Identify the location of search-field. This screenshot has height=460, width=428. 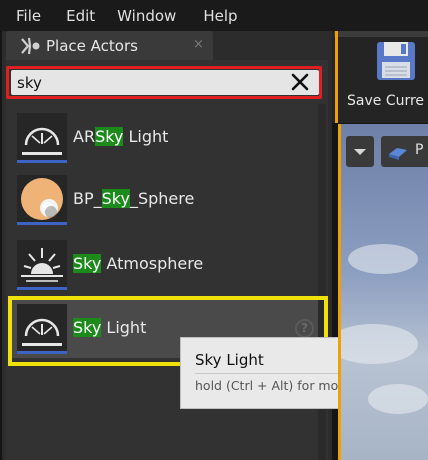
(165, 82).